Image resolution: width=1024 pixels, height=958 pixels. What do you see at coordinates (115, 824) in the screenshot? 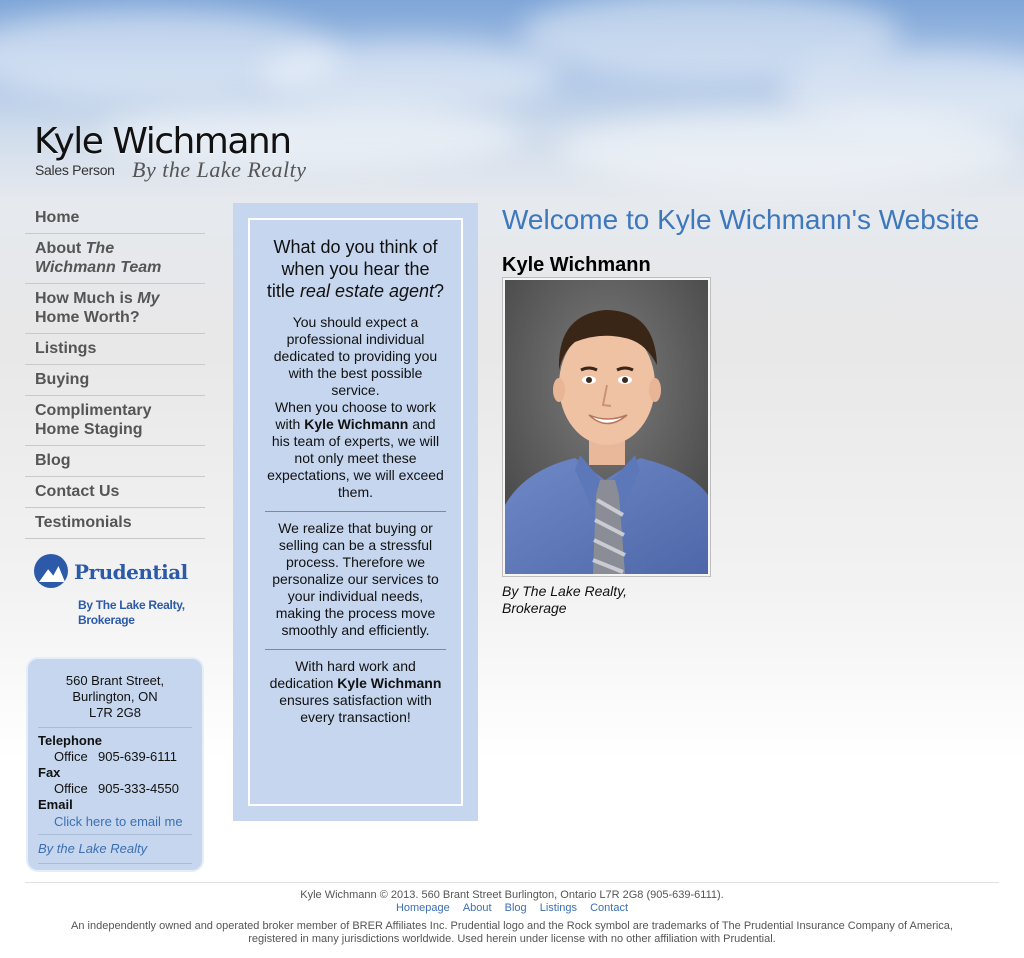
I see `email-link: Click here to email me` at bounding box center [115, 824].